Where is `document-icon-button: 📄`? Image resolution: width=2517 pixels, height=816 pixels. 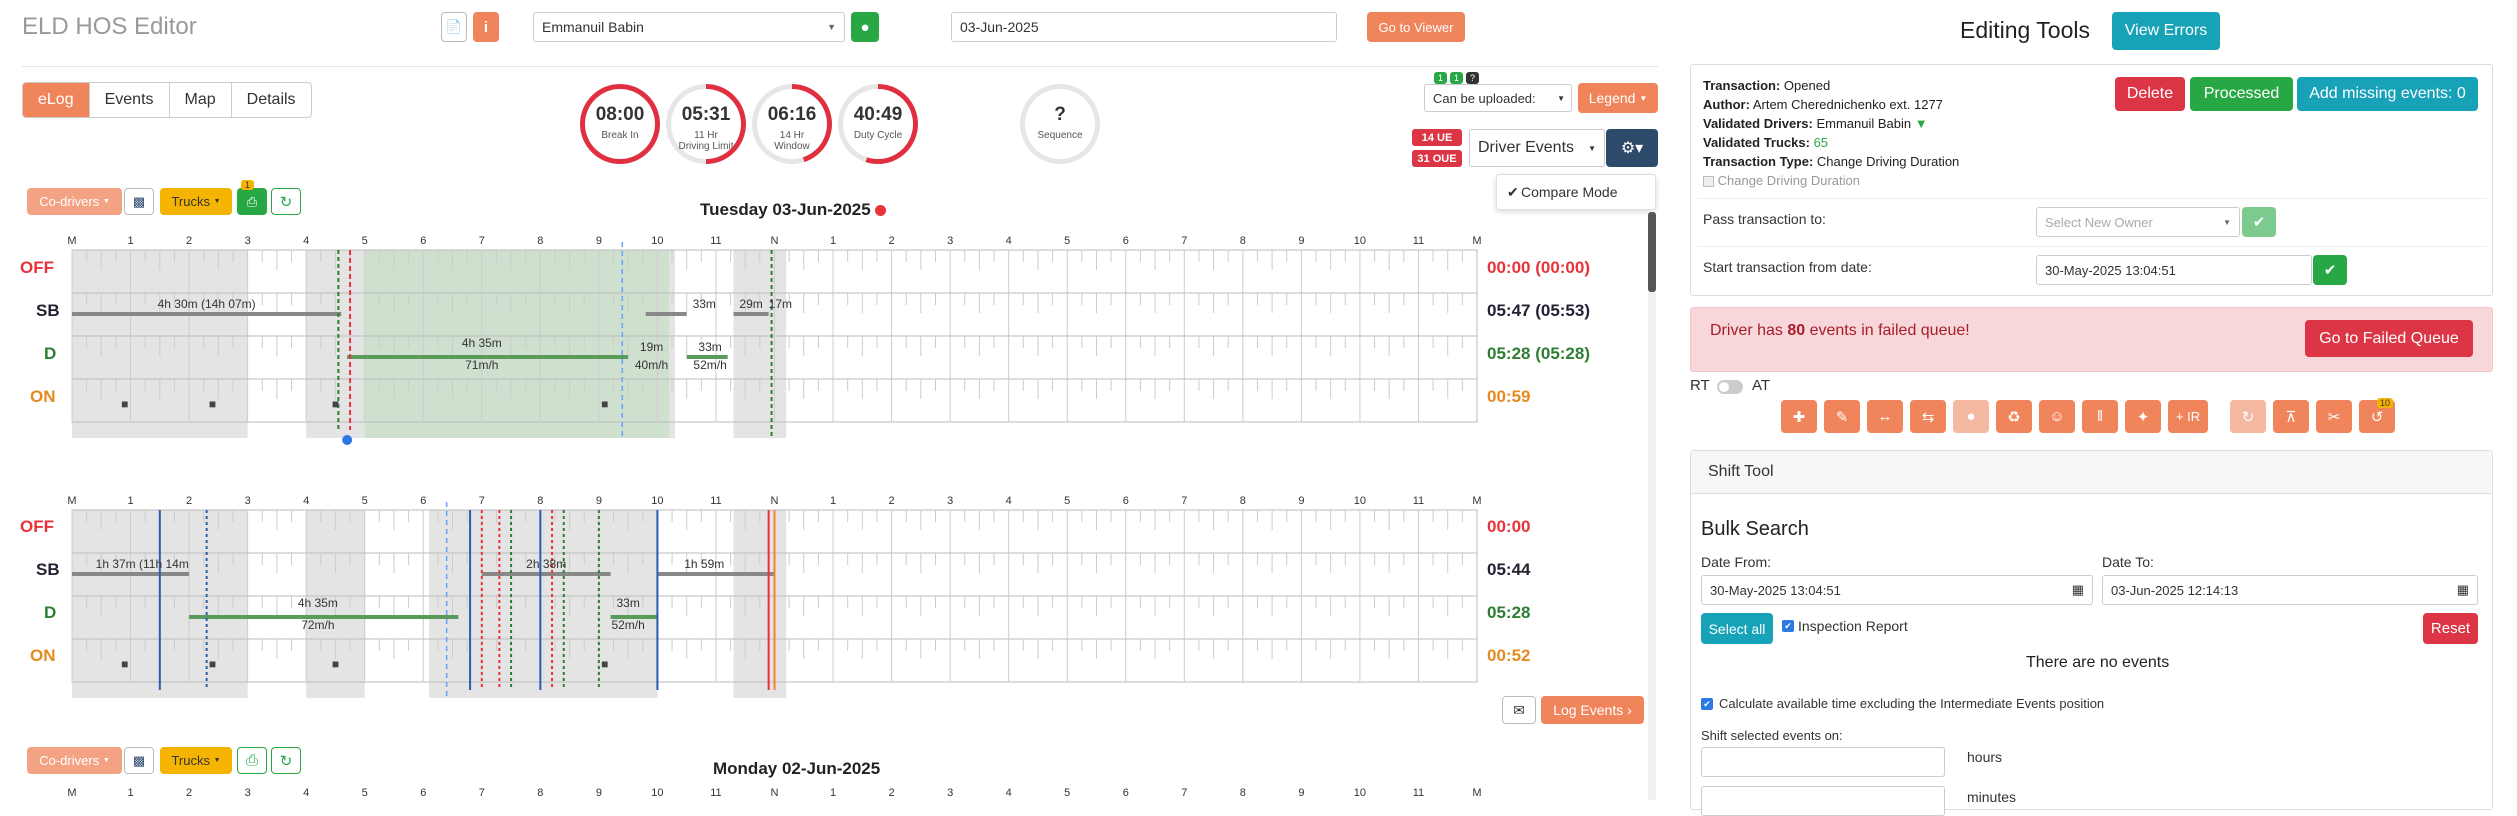 document-icon-button: 📄 is located at coordinates (454, 27).